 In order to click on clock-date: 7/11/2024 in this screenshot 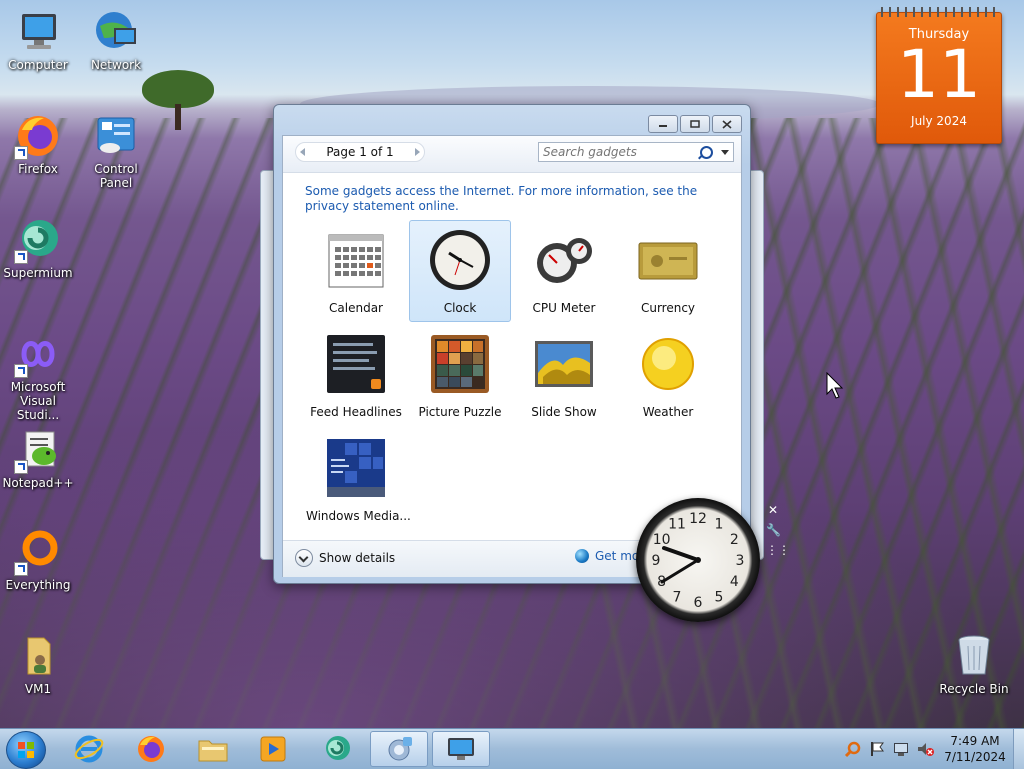, I will do `click(975, 757)`.